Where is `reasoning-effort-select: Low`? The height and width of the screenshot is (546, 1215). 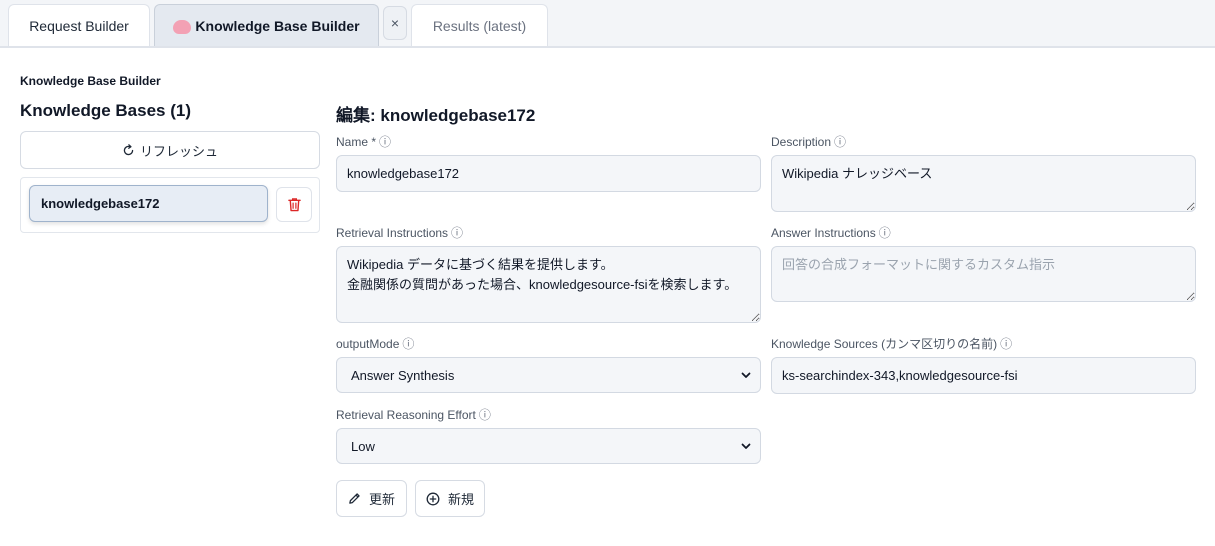
reasoning-effort-select: Low is located at coordinates (548, 446).